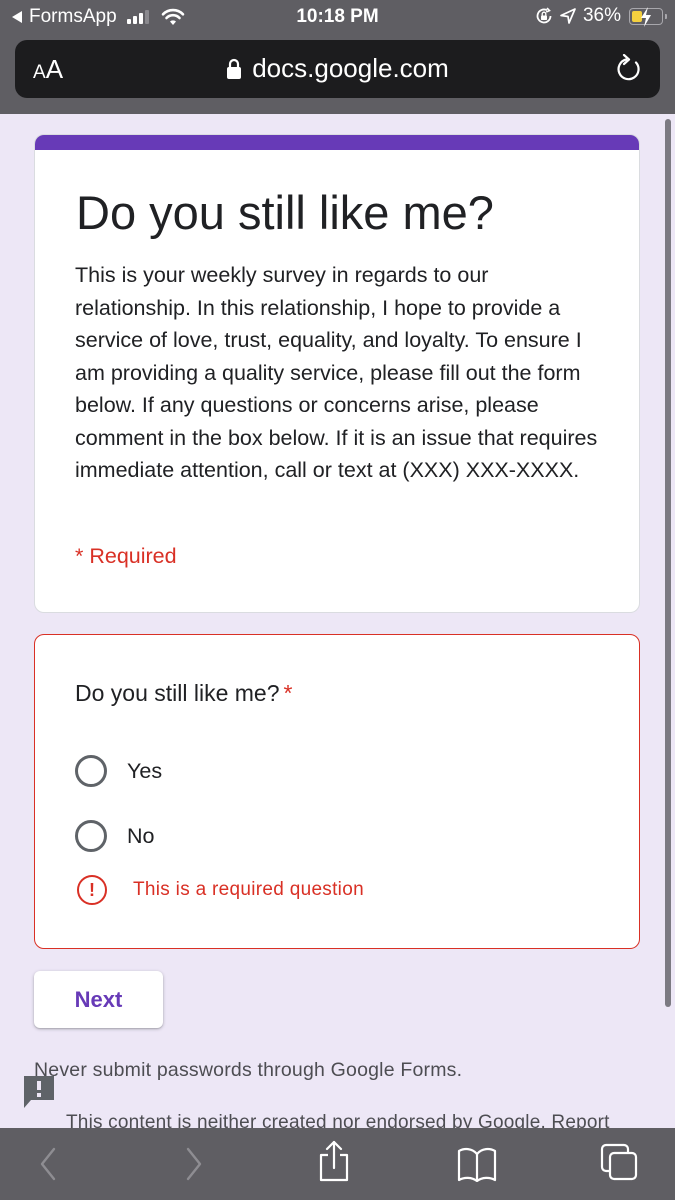 This screenshot has height=1200, width=675. What do you see at coordinates (544, 15) in the screenshot?
I see `rotation-lock-icon` at bounding box center [544, 15].